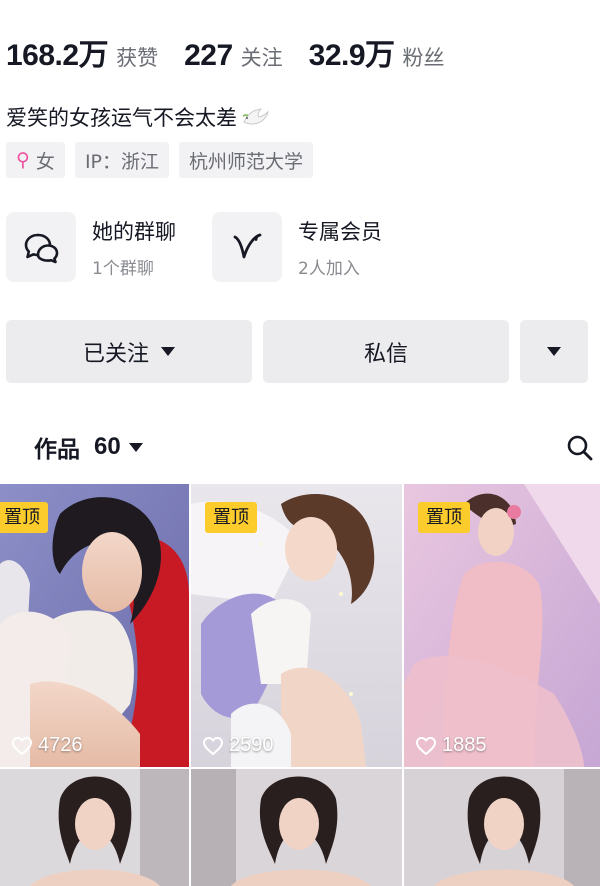  Describe the element at coordinates (340, 231) in the screenshot. I see `membership-title: 专属会员` at that location.